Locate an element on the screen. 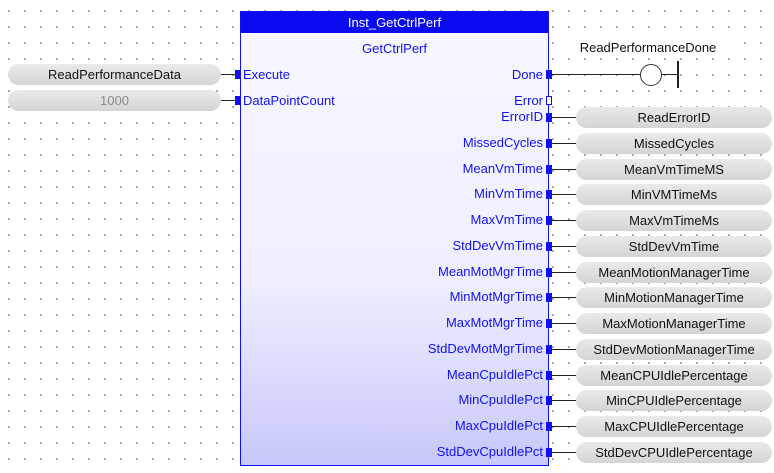 This screenshot has height=473, width=774. pin-maxmotmgrtime: MaxMotMgrTime is located at coordinates (494, 322).